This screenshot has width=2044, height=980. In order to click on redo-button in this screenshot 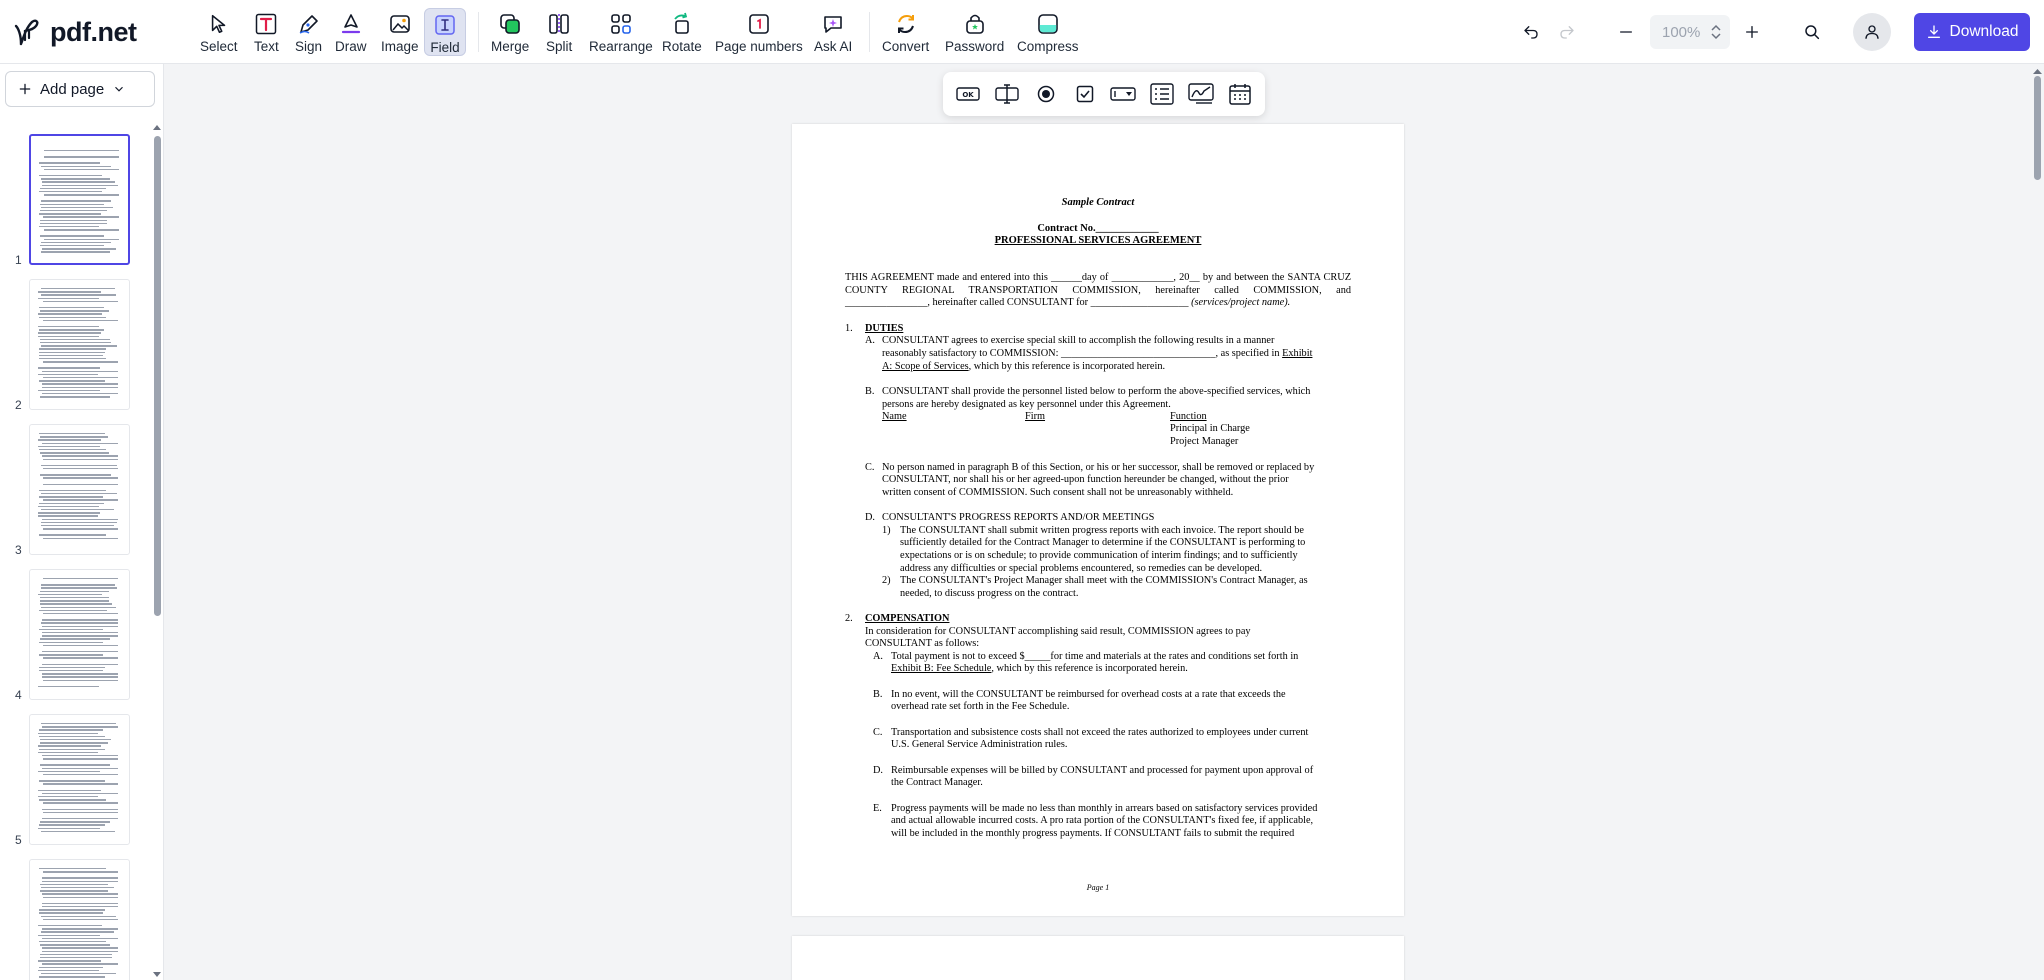, I will do `click(1567, 32)`.